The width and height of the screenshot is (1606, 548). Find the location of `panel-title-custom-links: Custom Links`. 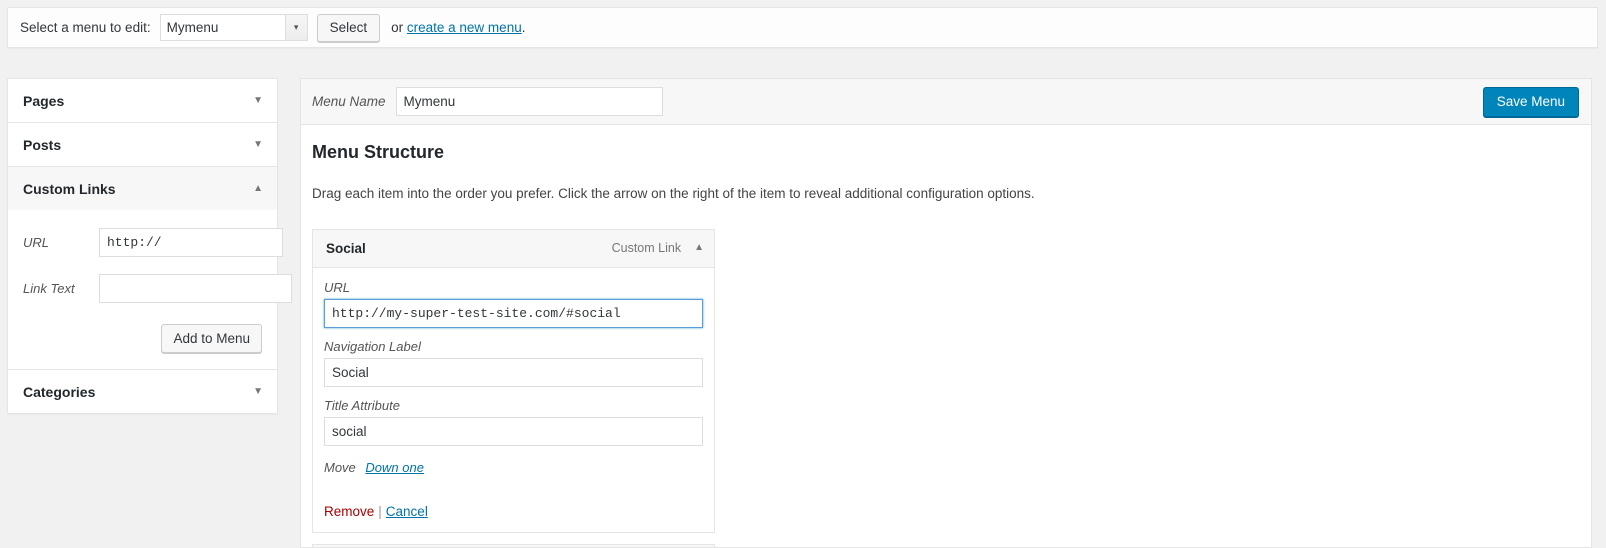

panel-title-custom-links: Custom Links is located at coordinates (69, 188).